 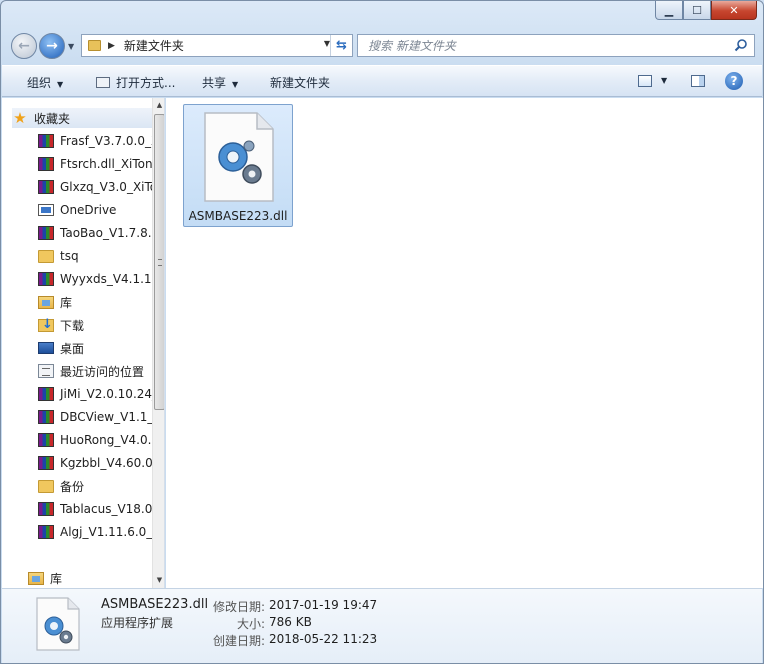 I want to click on back-button: ←, so click(x=24, y=46).